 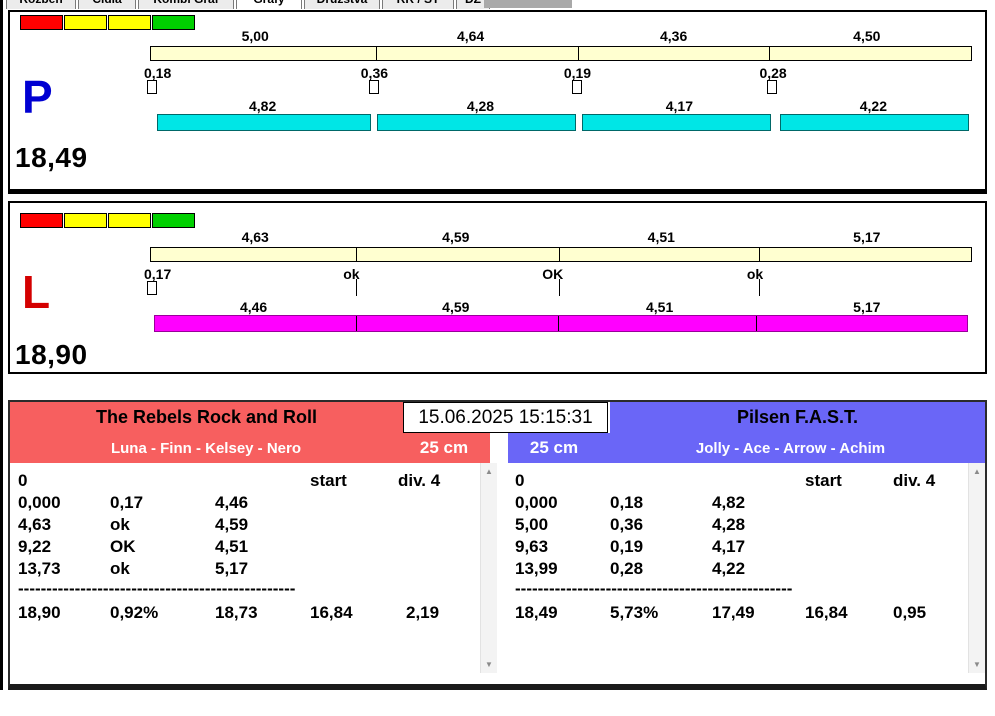 I want to click on team-right-subheader: 25 cm Jolly - Ace - Arrow - Achim, so click(x=746, y=448).